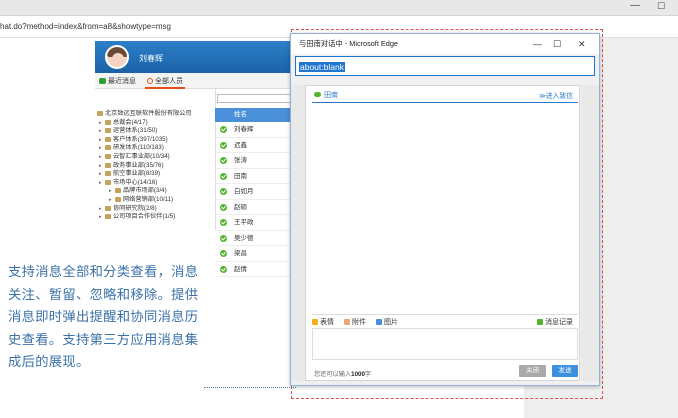 The height and width of the screenshot is (418, 678). Describe the element at coordinates (200, 57) in the screenshot. I see `user-header: 刘春辉` at that location.